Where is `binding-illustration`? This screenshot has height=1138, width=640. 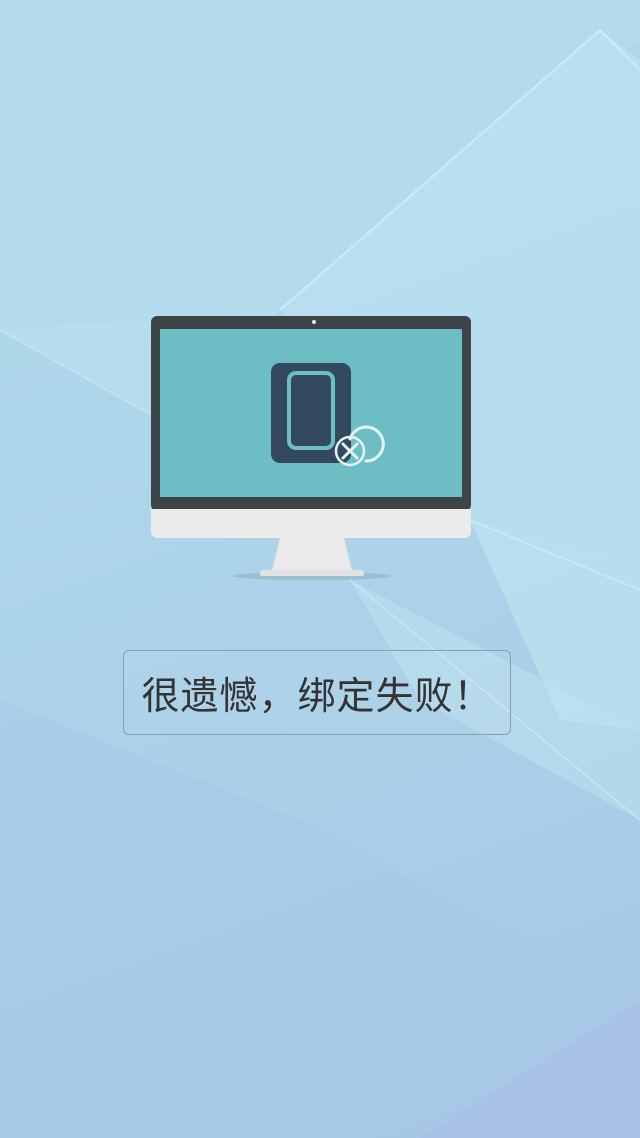
binding-illustration is located at coordinates (311, 449).